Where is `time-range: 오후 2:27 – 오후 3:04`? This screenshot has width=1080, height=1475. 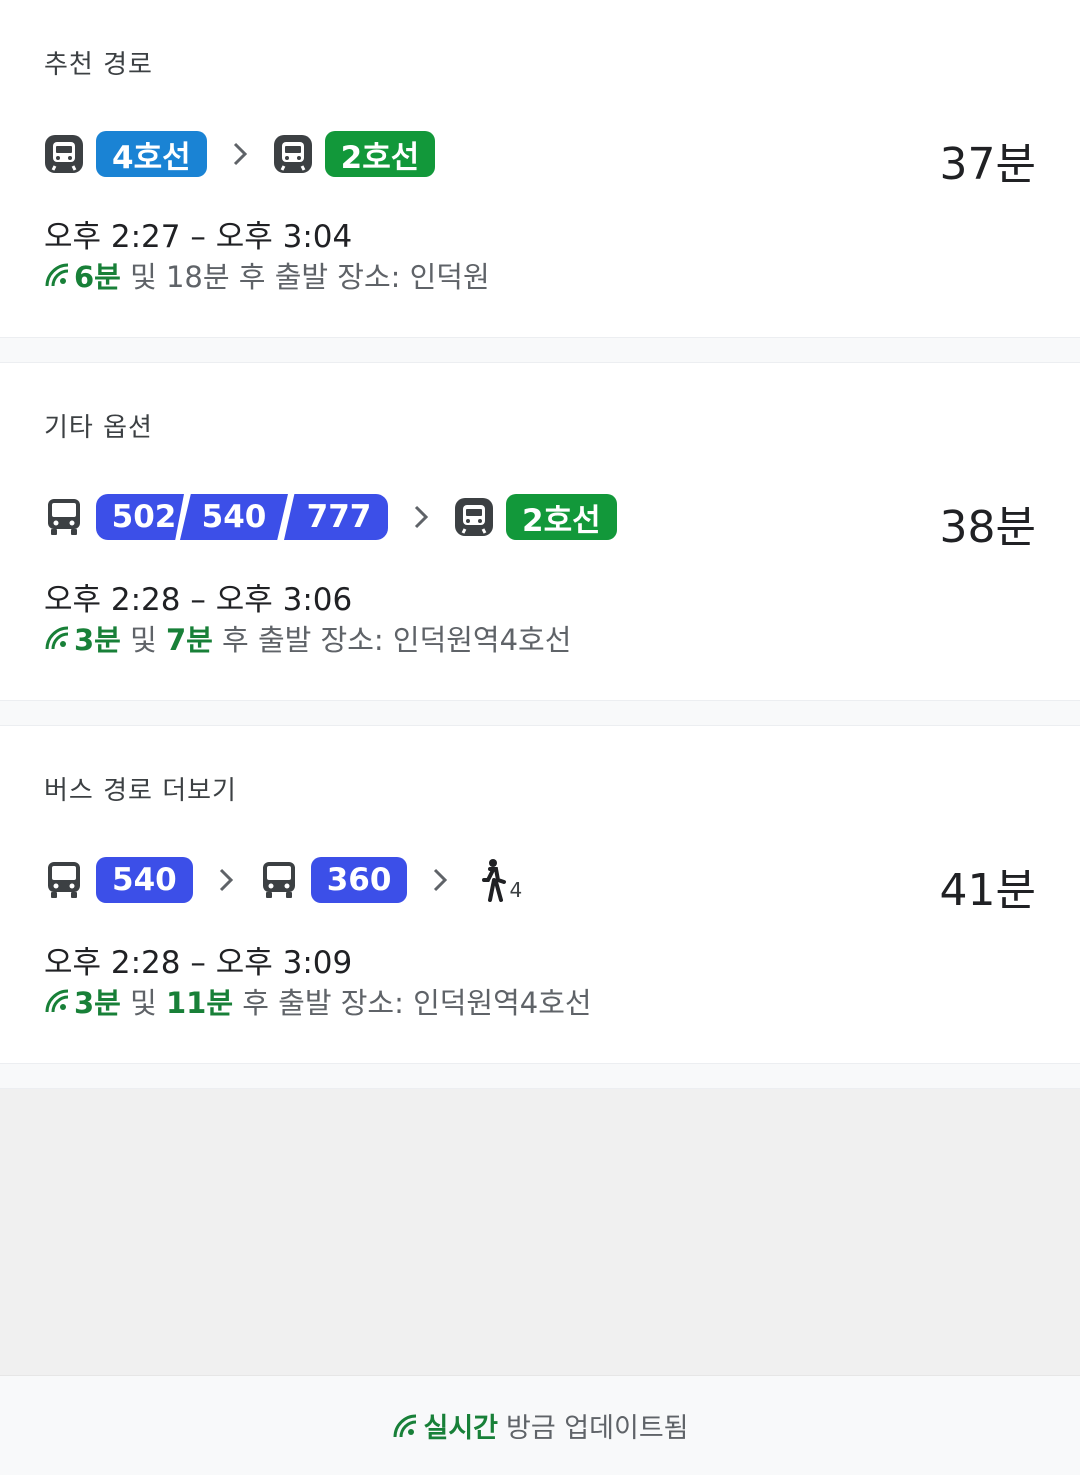
time-range: 오후 2:27 – 오후 3:04 is located at coordinates (198, 237).